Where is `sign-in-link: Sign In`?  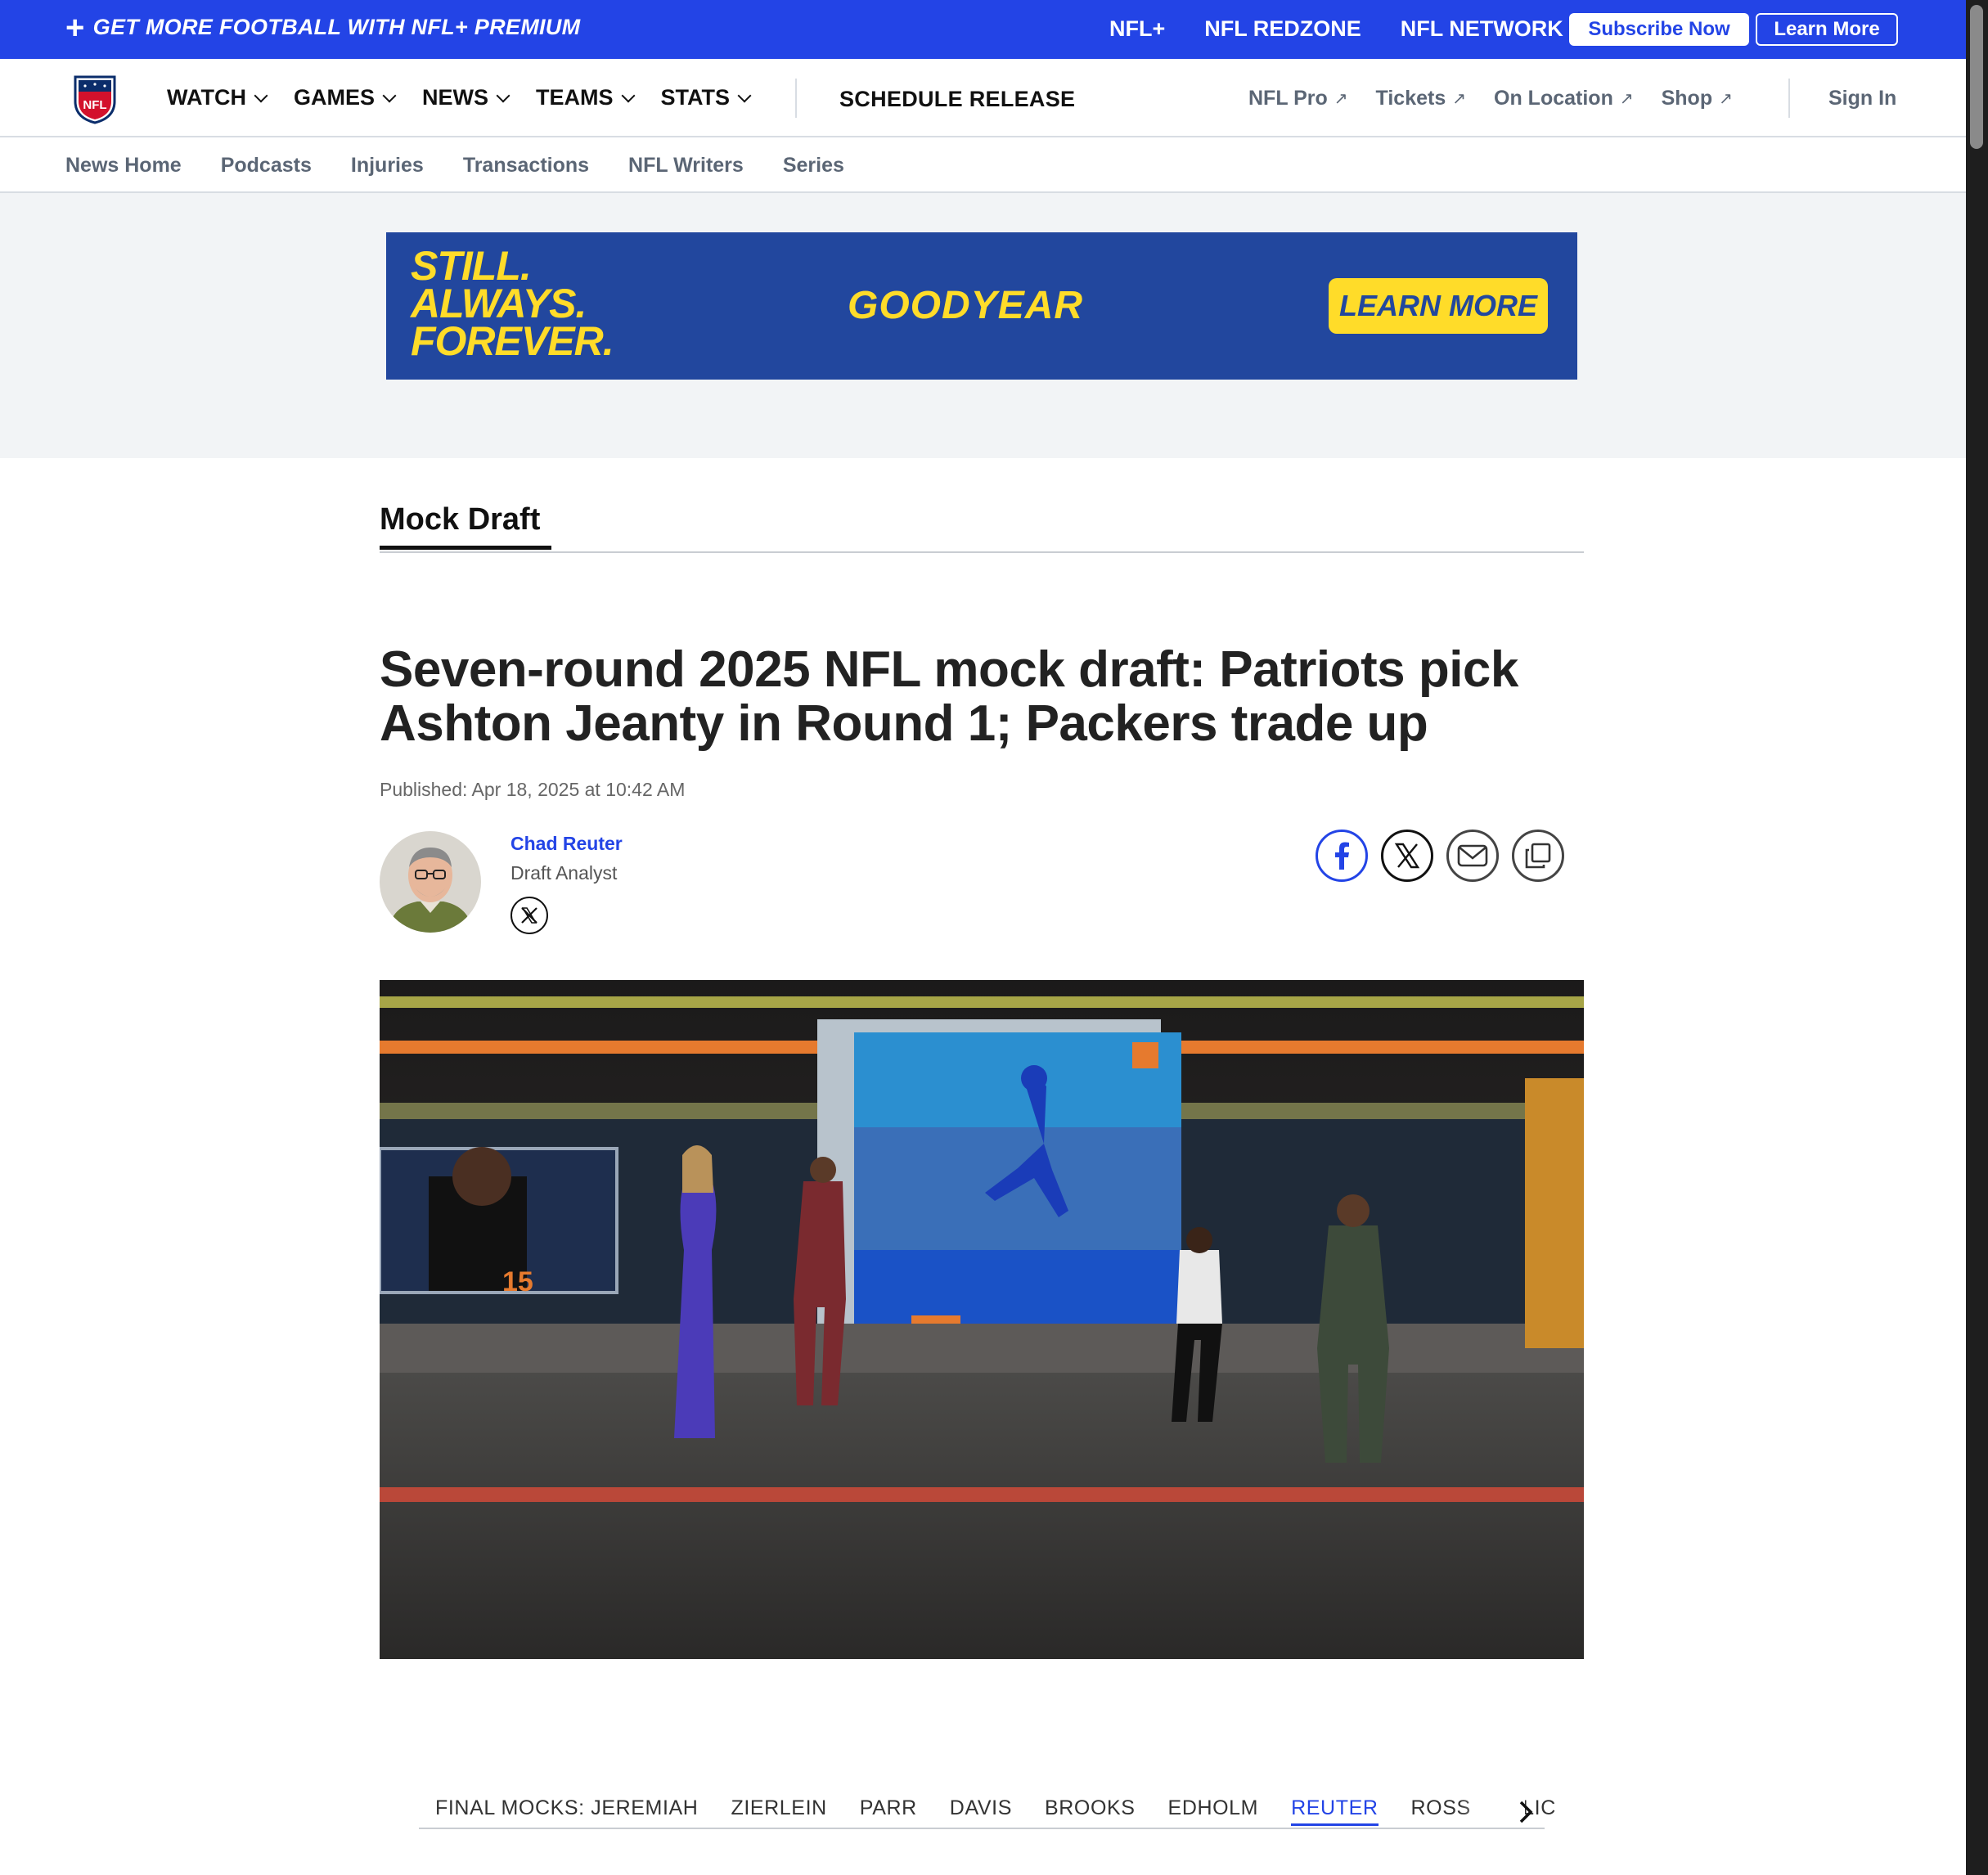
sign-in-link: Sign In is located at coordinates (1862, 98).